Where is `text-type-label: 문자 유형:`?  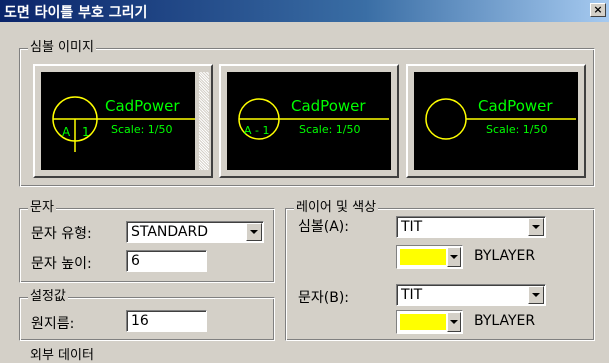 text-type-label: 문자 유형: is located at coordinates (61, 234).